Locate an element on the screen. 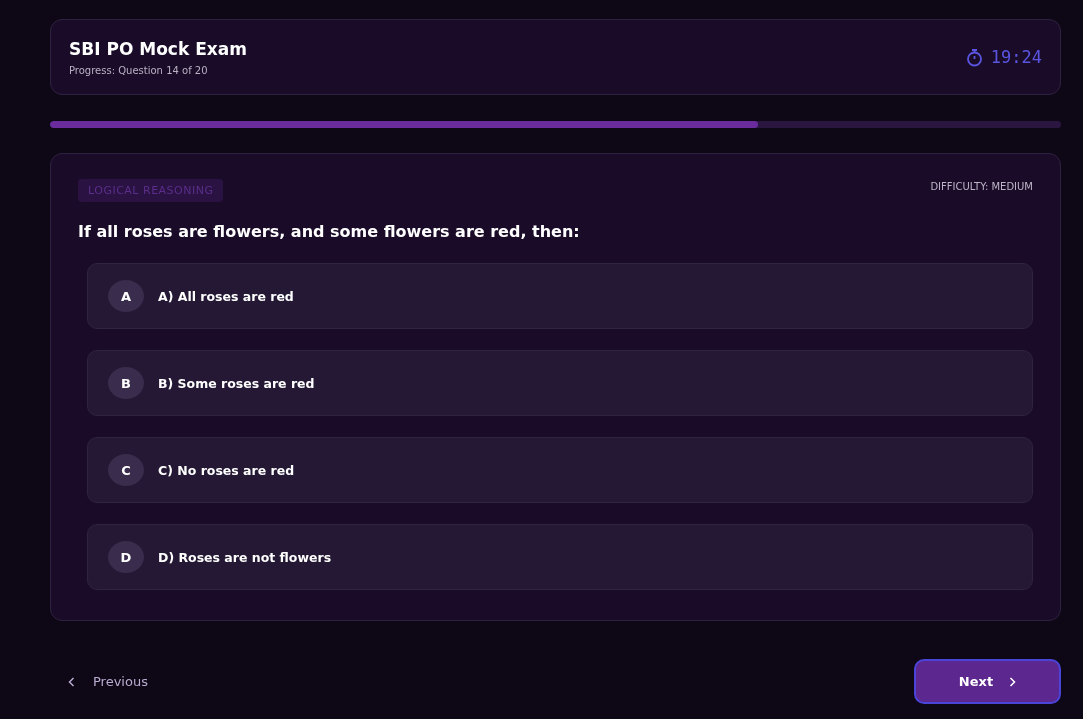  previous-button: Previous is located at coordinates (108, 681).